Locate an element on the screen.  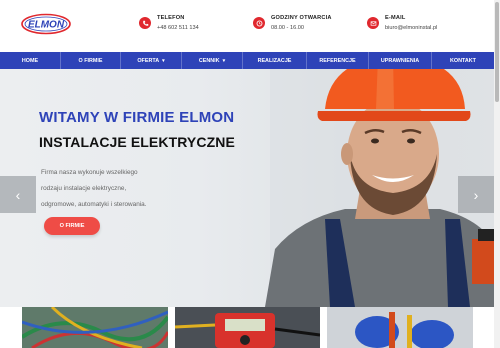
nav-item-referencje: REFERENCJE is located at coordinates (338, 60).